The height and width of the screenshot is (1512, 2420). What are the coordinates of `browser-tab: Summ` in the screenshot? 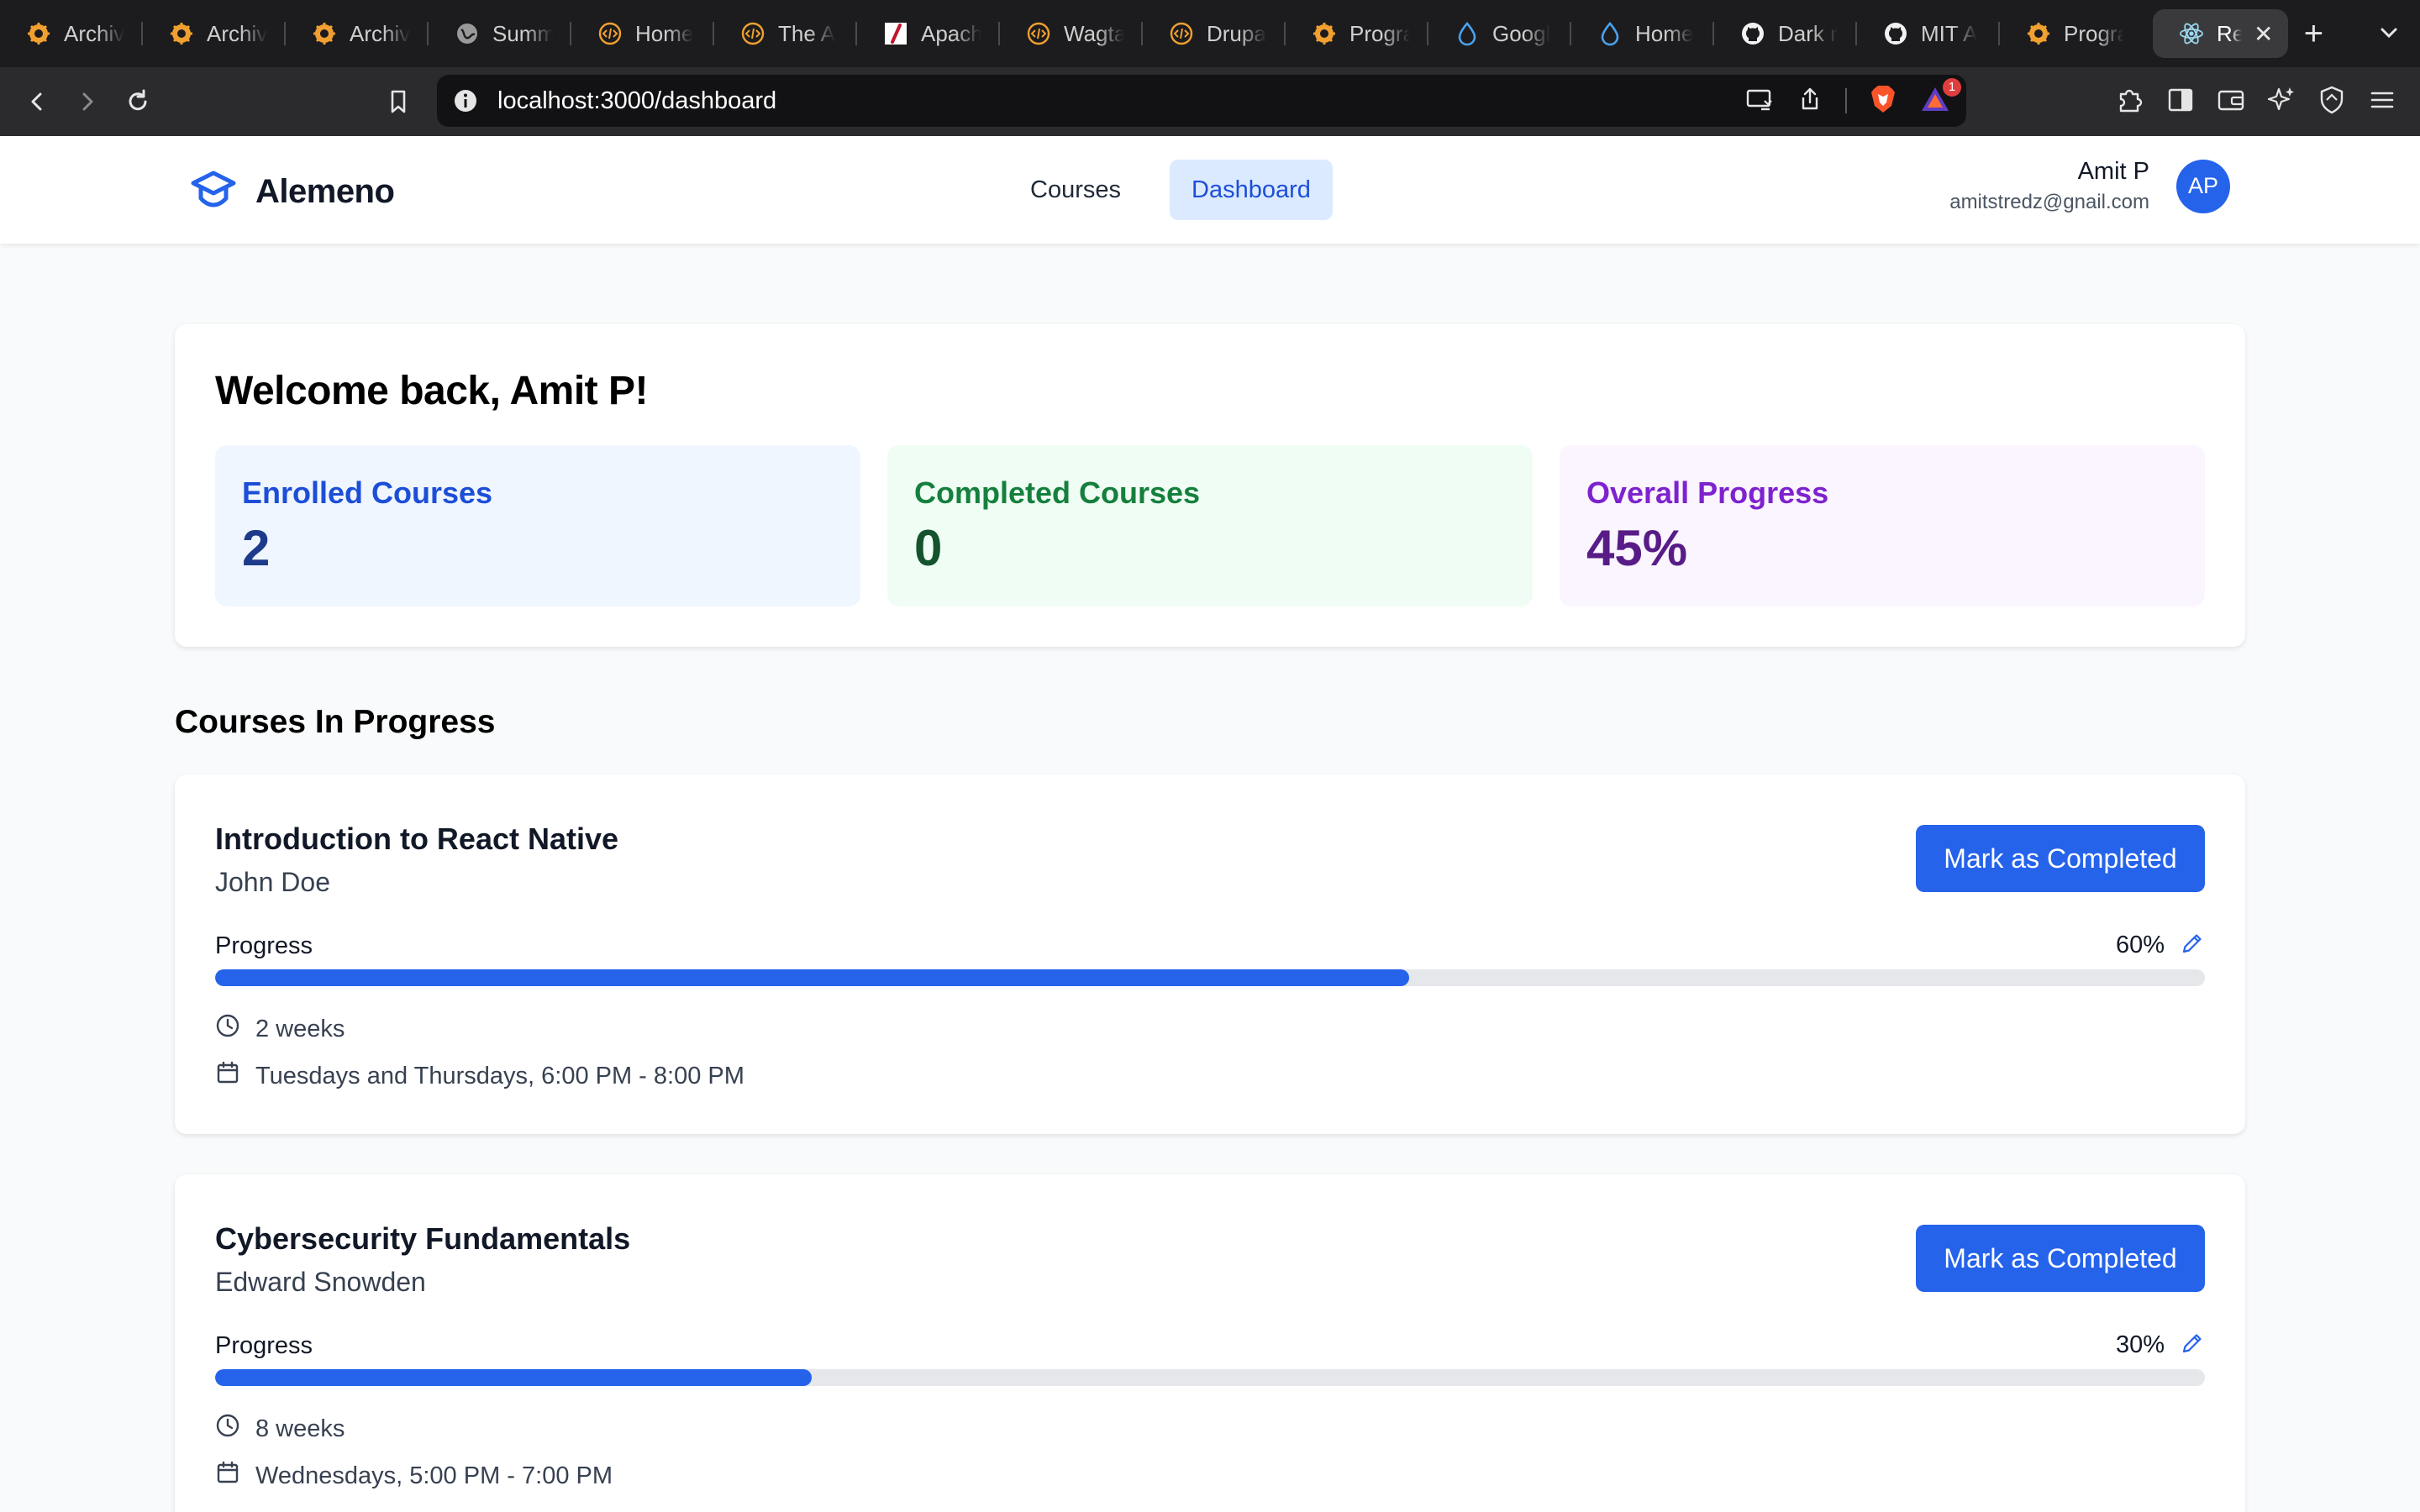 It's located at (499, 33).